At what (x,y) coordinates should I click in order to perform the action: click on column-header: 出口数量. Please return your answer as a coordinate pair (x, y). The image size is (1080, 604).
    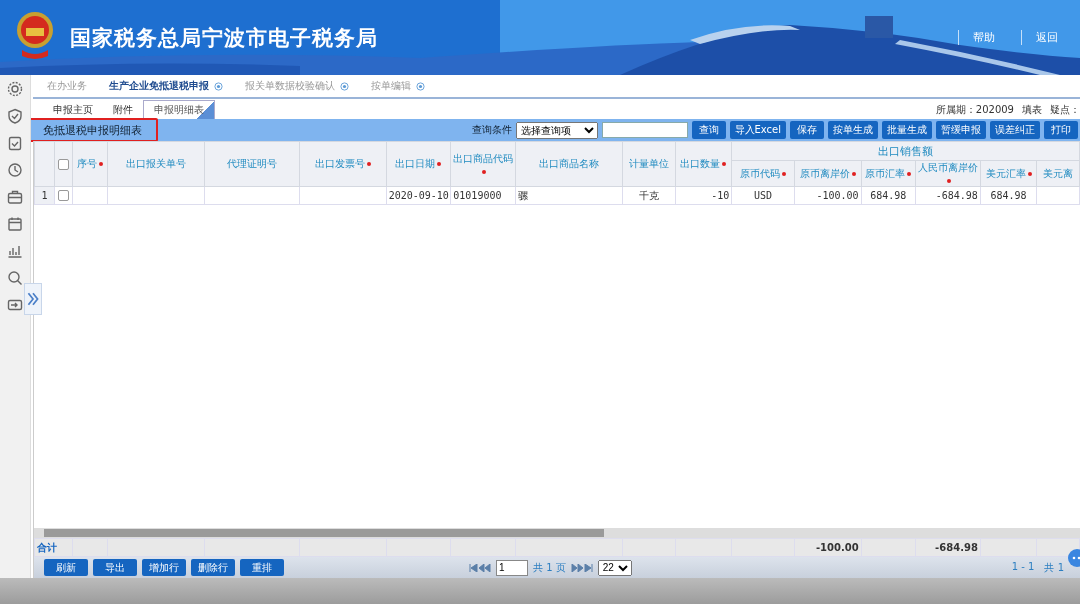
    Looking at the image, I should click on (703, 164).